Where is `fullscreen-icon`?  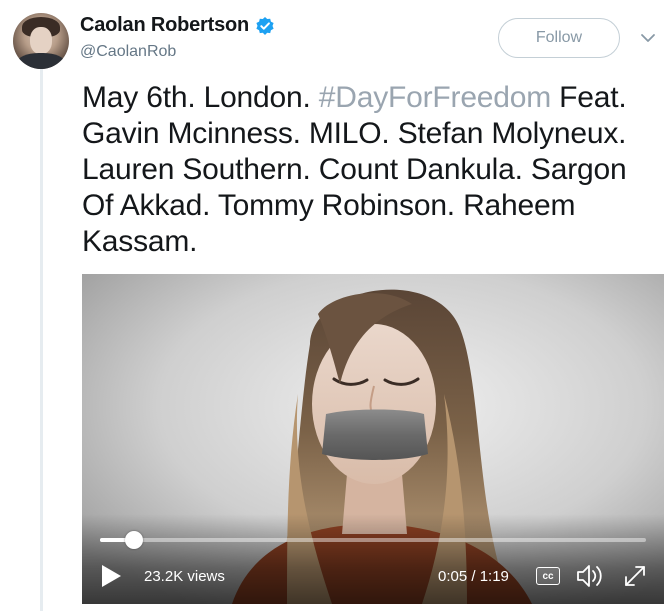
fullscreen-icon is located at coordinates (635, 576).